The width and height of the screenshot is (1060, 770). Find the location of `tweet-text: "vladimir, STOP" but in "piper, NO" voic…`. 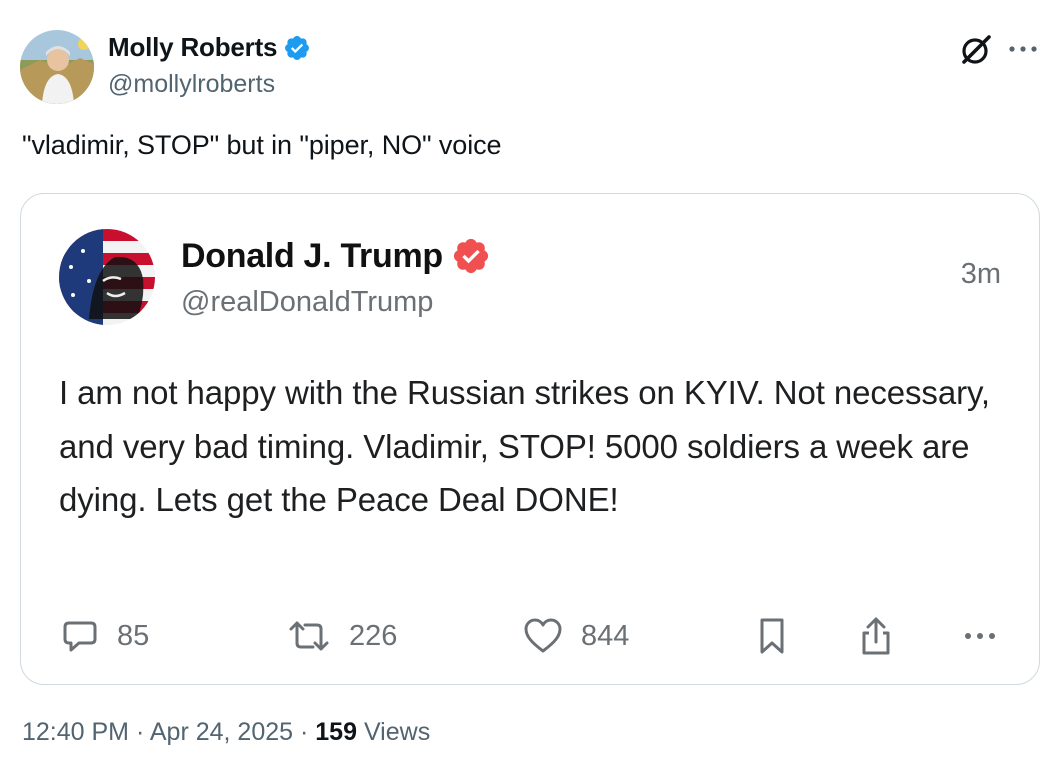

tweet-text: "vladimir, STOP" but in "piper, NO" voic… is located at coordinates (262, 145).